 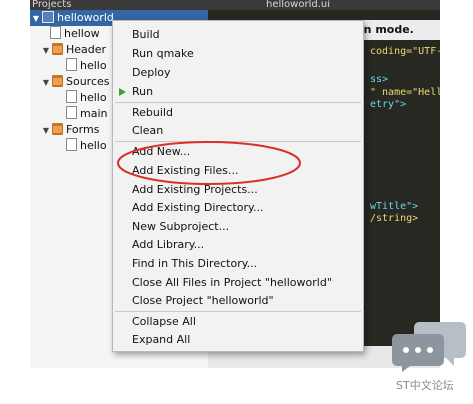 I want to click on editor-tab-bar: helloworld.ui, so click(x=324, y=5).